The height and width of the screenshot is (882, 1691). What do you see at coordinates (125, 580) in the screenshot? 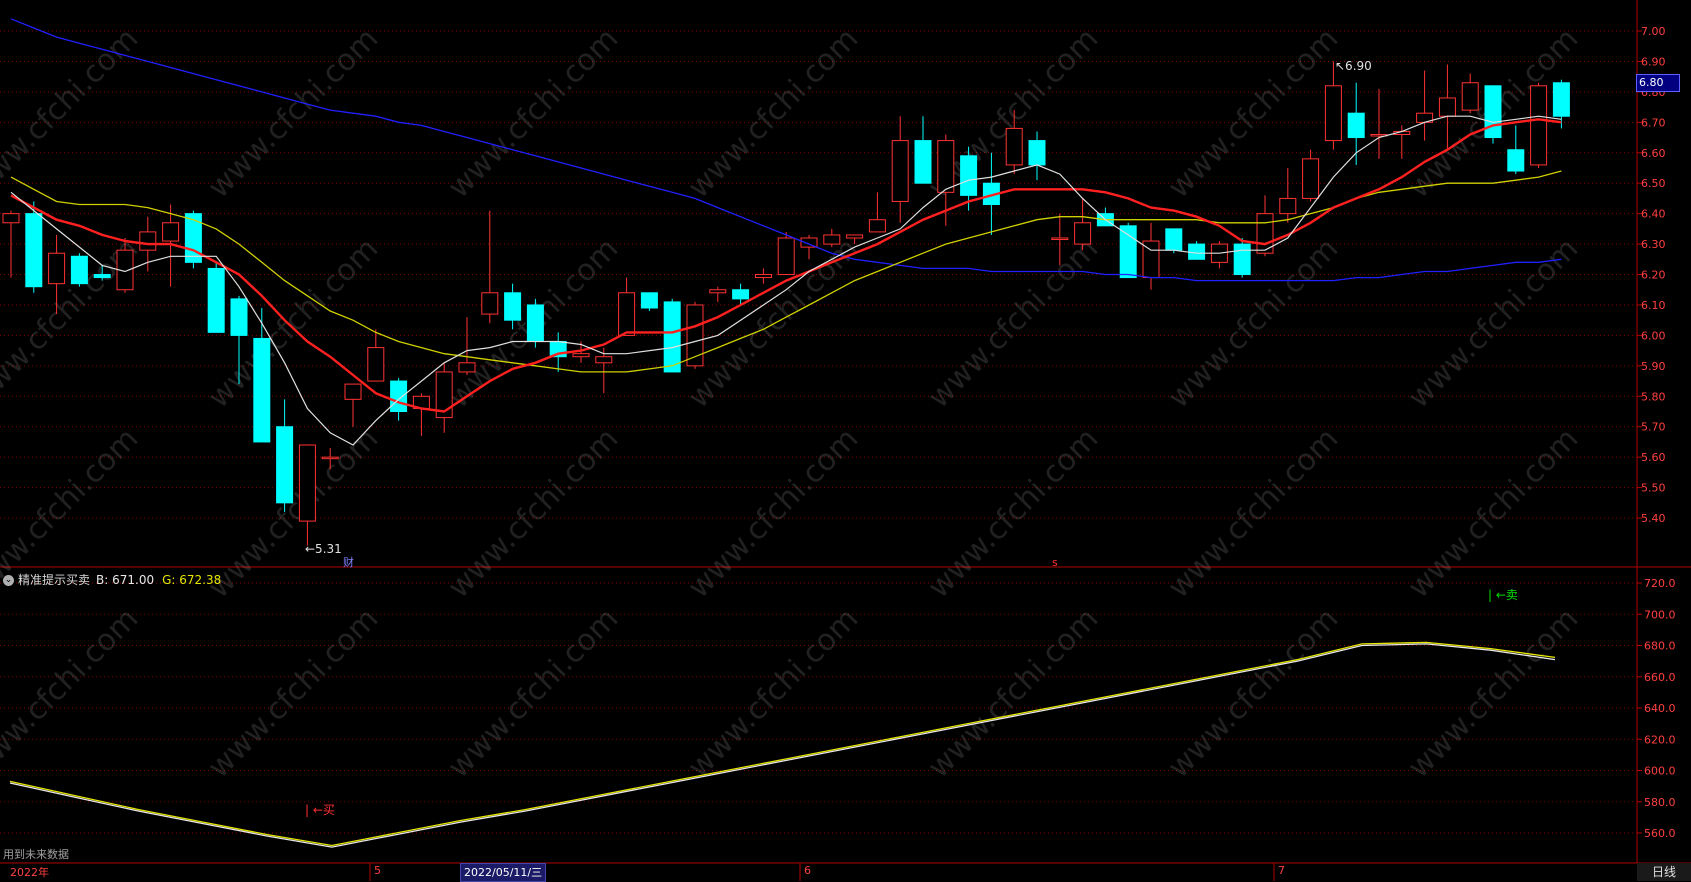
I see `indicator-b-value: B: 671.00` at bounding box center [125, 580].